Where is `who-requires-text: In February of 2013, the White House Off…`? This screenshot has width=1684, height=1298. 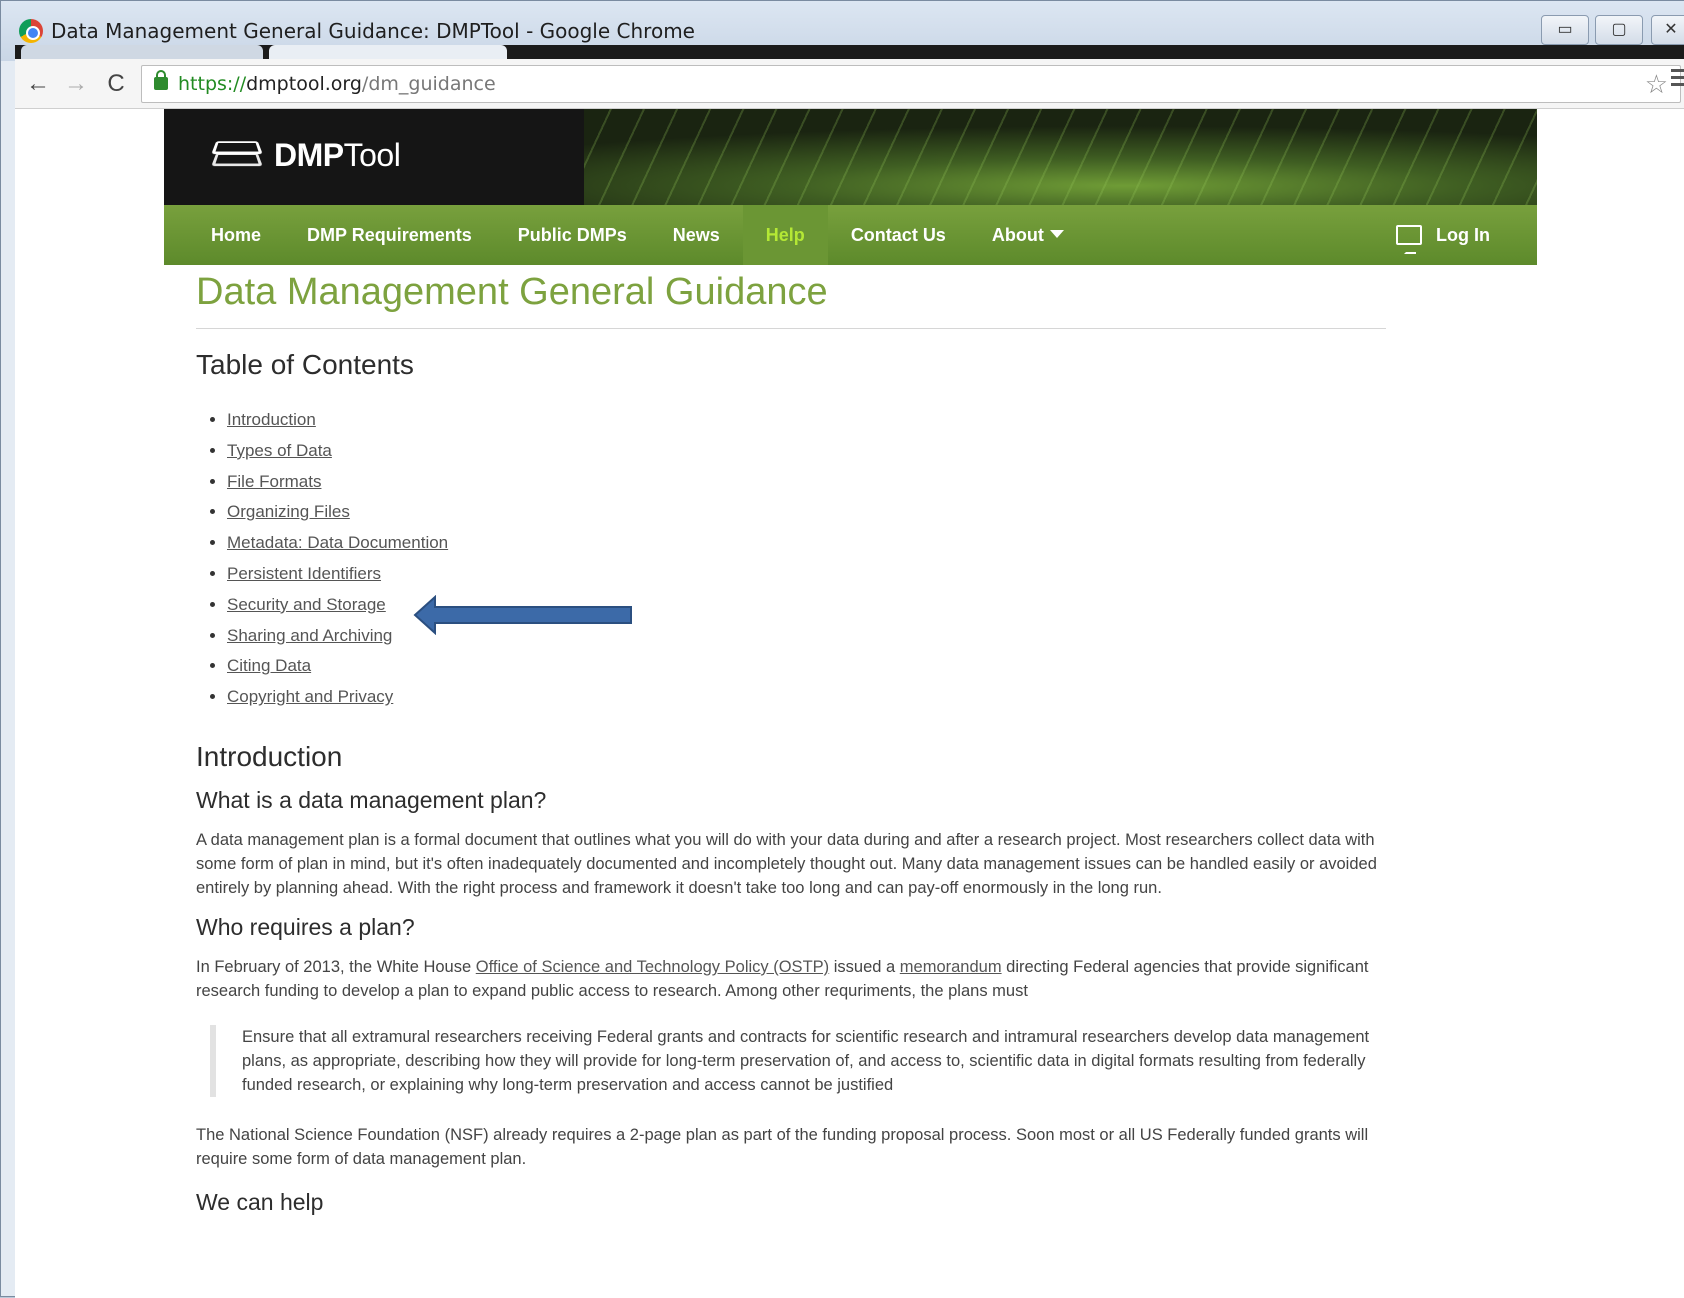
who-requires-text: In February of 2013, the White House Off… is located at coordinates (782, 978).